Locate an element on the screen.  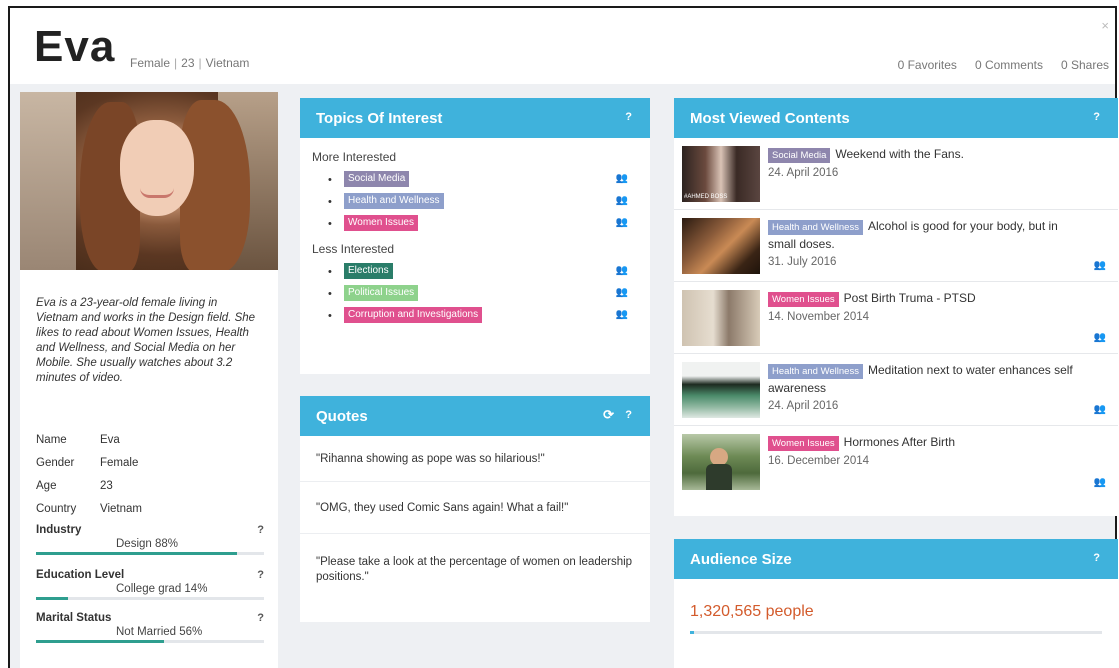
topic-item: • Health and Wellness 👥 is located at coordinates (475, 201).